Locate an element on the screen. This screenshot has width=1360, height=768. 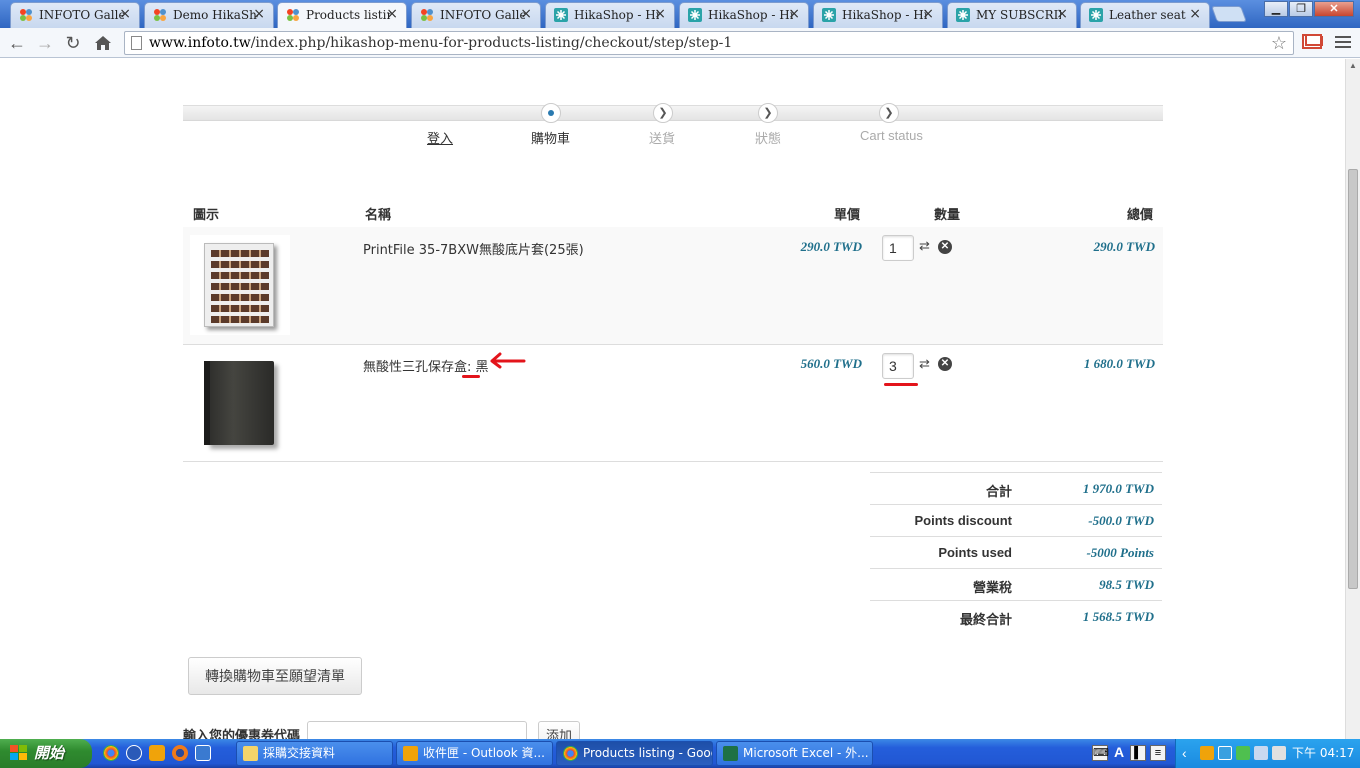
window-close-button: ✕ is located at coordinates (1334, 9).